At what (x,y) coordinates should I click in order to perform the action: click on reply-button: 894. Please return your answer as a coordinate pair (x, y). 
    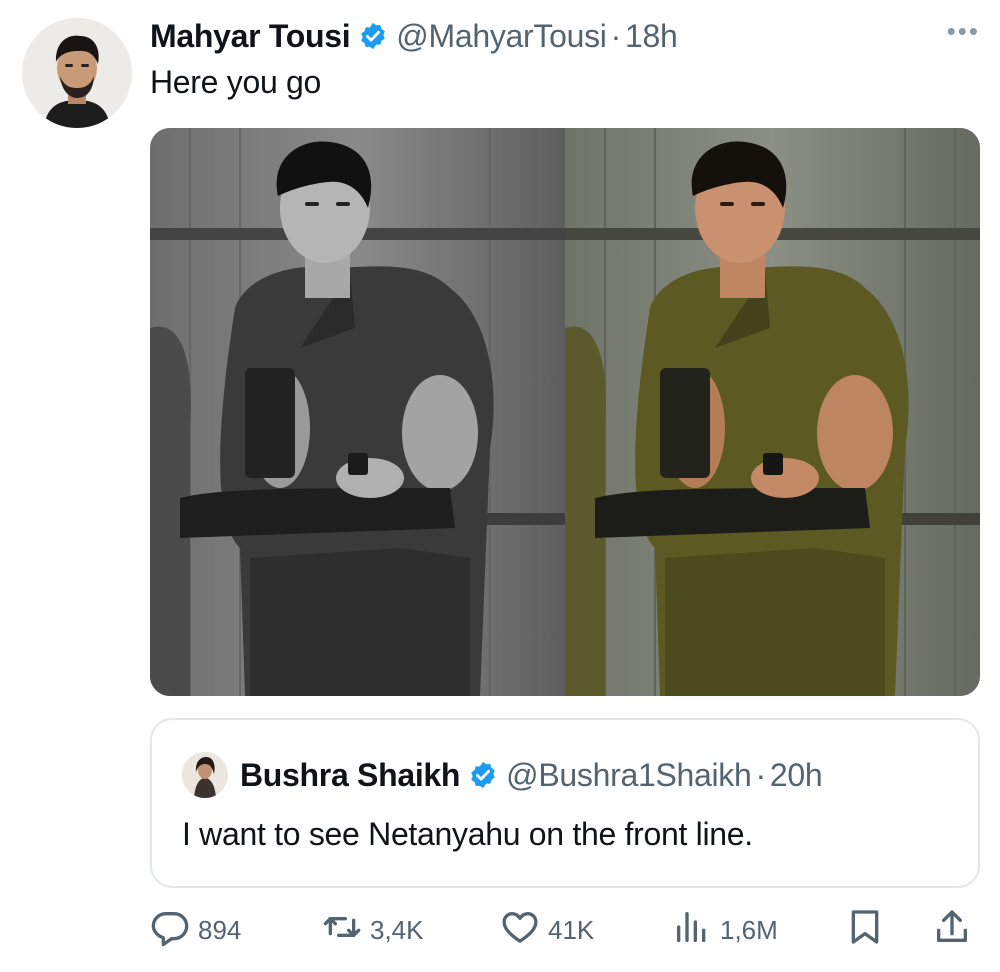
    Looking at the image, I should click on (195, 930).